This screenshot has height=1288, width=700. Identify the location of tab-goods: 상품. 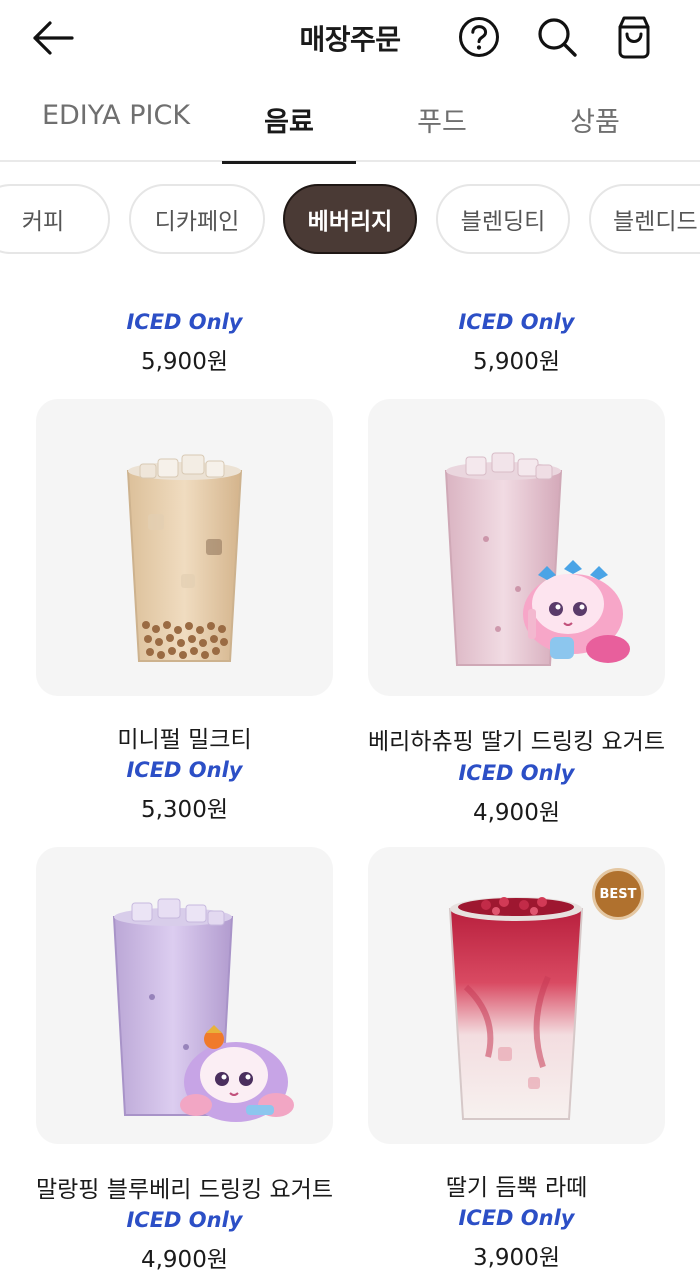
(595, 131).